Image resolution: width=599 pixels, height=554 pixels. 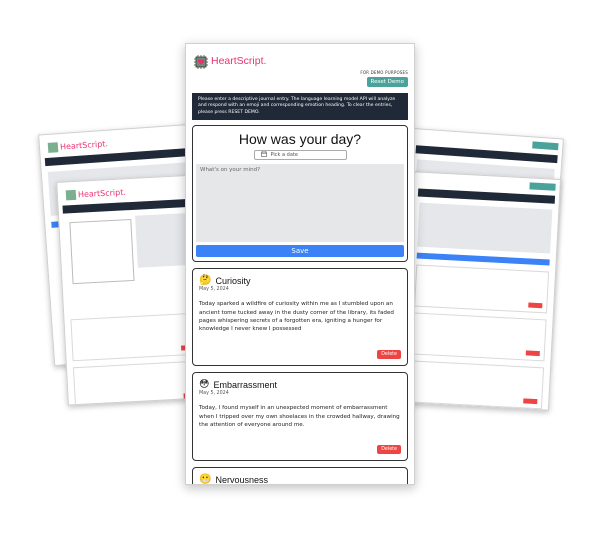 I want to click on app-name: HeartScript., so click(x=239, y=61).